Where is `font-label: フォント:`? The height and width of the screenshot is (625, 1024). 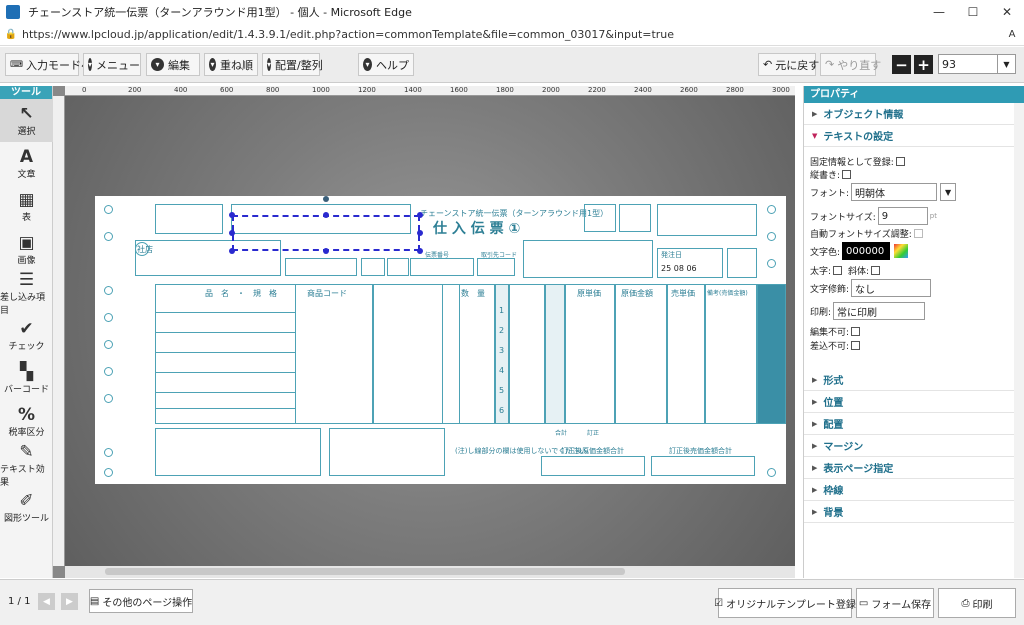 font-label: フォント: is located at coordinates (830, 193).